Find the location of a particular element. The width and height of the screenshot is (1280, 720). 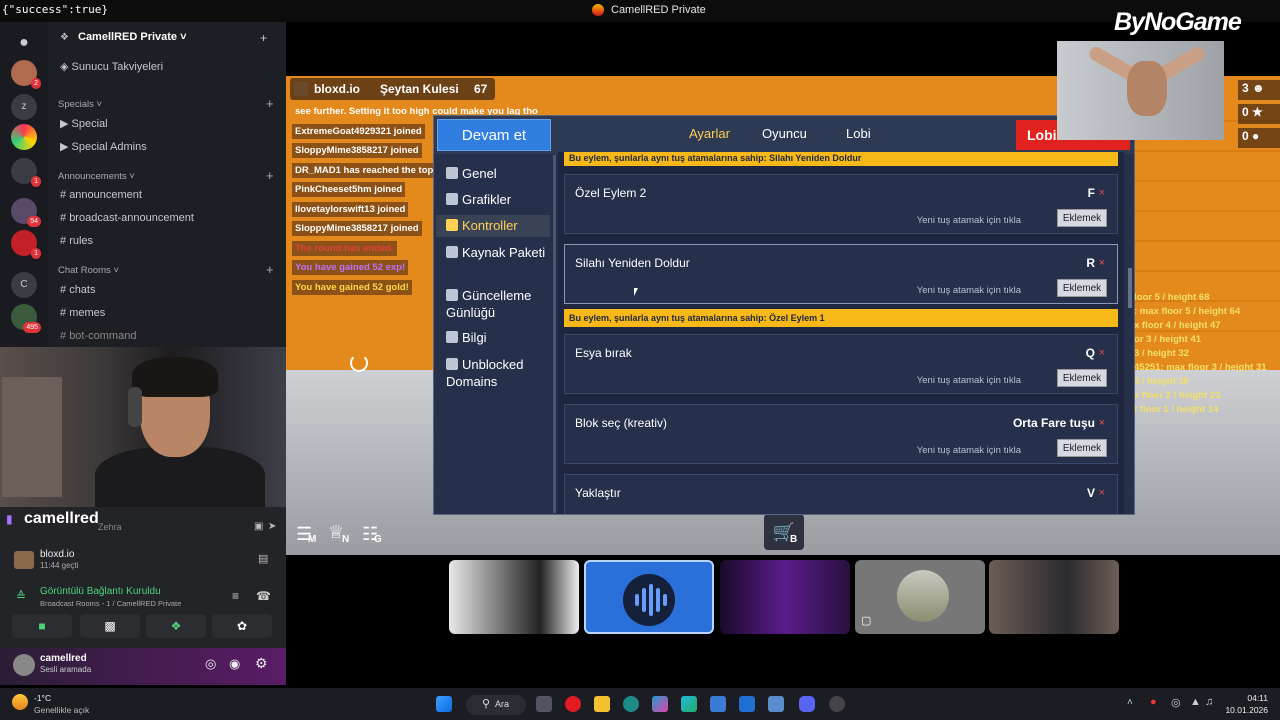

camera-icon: ▣ is located at coordinates (258, 526).